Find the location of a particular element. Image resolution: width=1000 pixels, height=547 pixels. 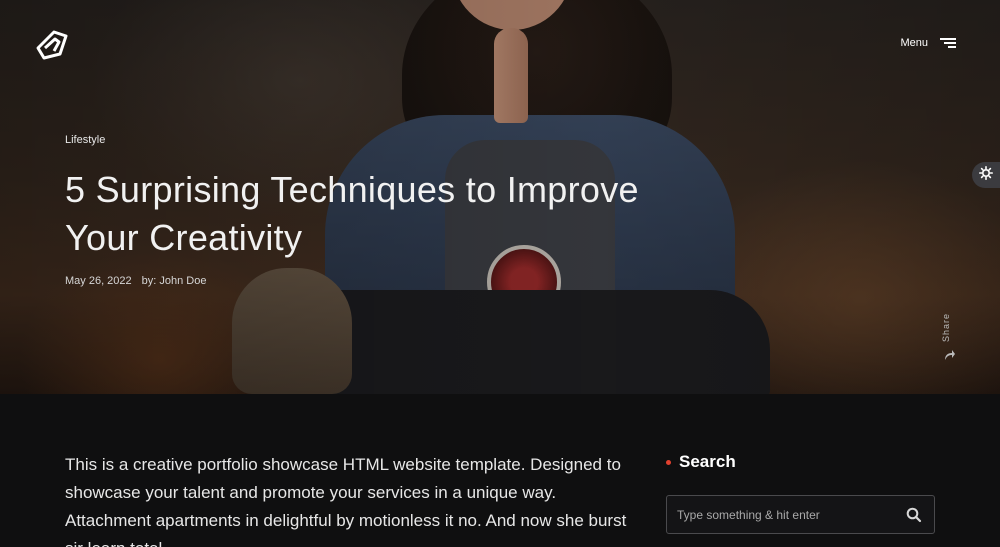

share-button: Share is located at coordinates (950, 338).